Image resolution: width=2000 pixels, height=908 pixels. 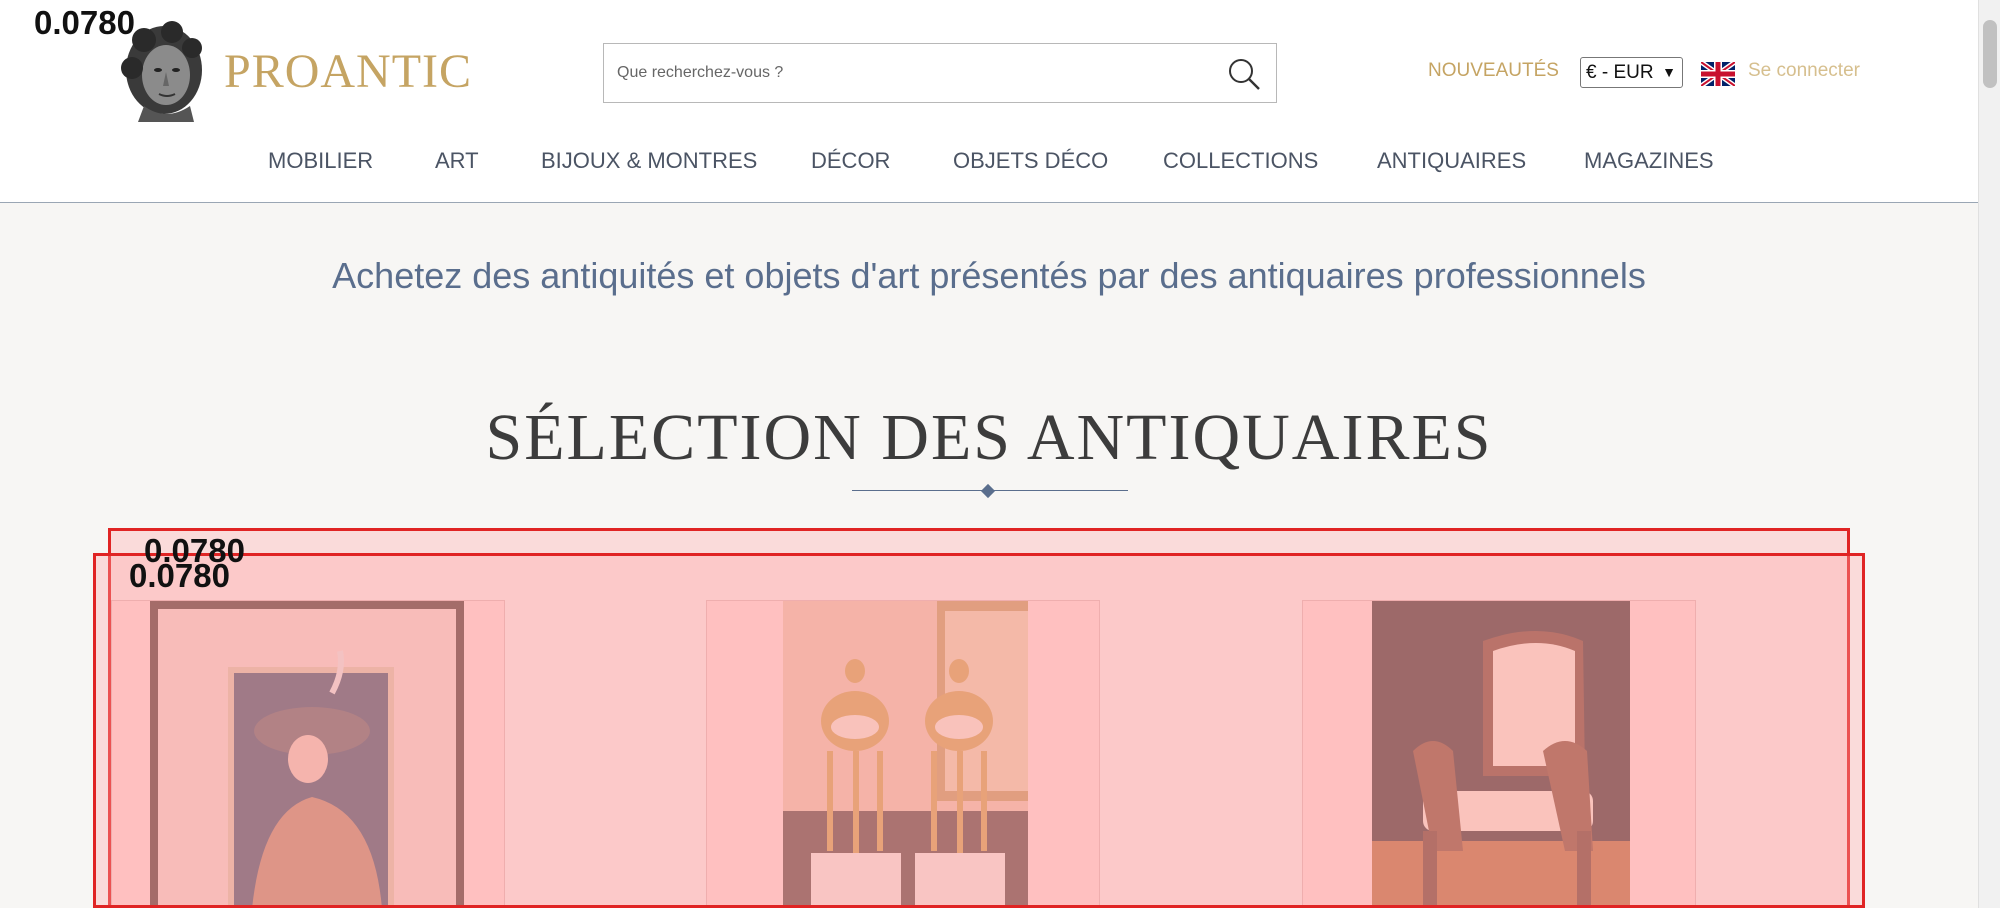 I want to click on nav-item-art: ART, so click(x=457, y=161).